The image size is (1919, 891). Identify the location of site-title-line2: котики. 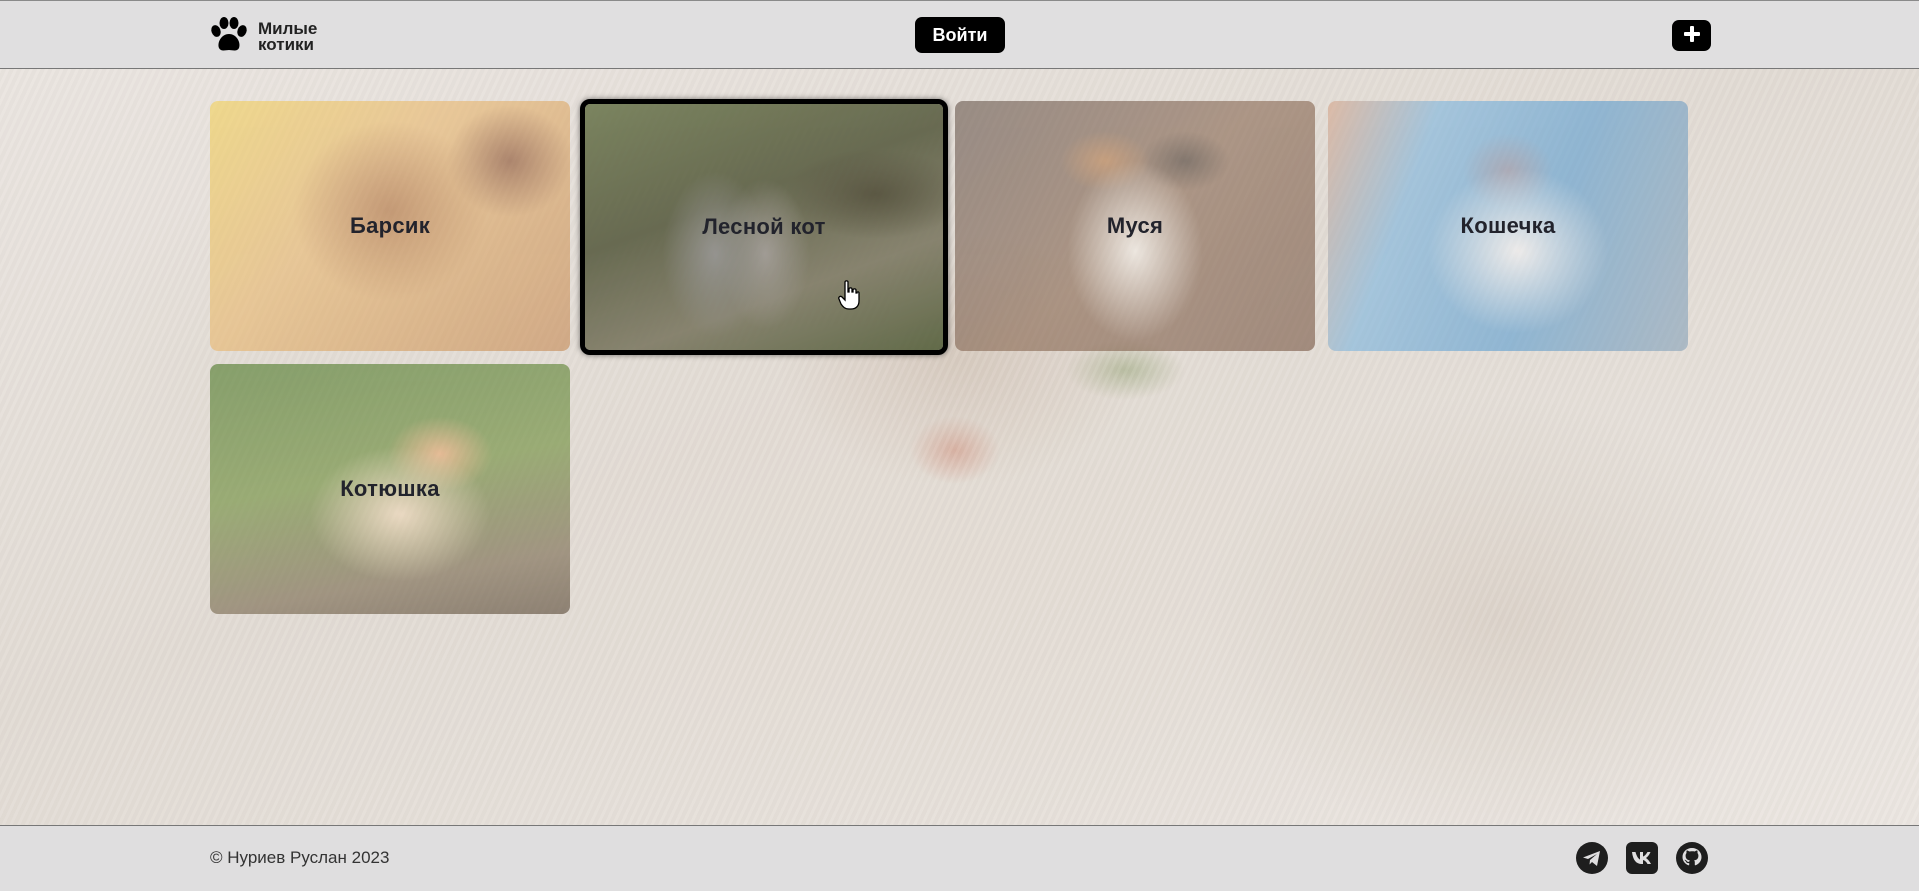
(286, 44).